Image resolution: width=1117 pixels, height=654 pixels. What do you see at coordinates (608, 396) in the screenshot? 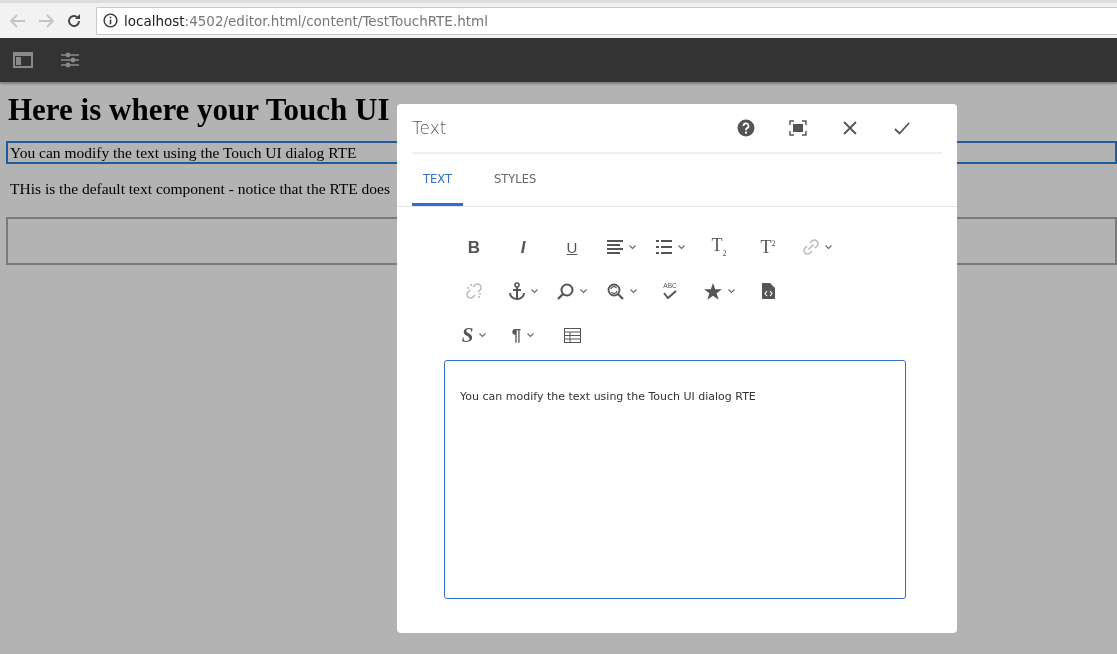
I see `editor-text: You can modify the text using the Touch UI dialog RTE` at bounding box center [608, 396].